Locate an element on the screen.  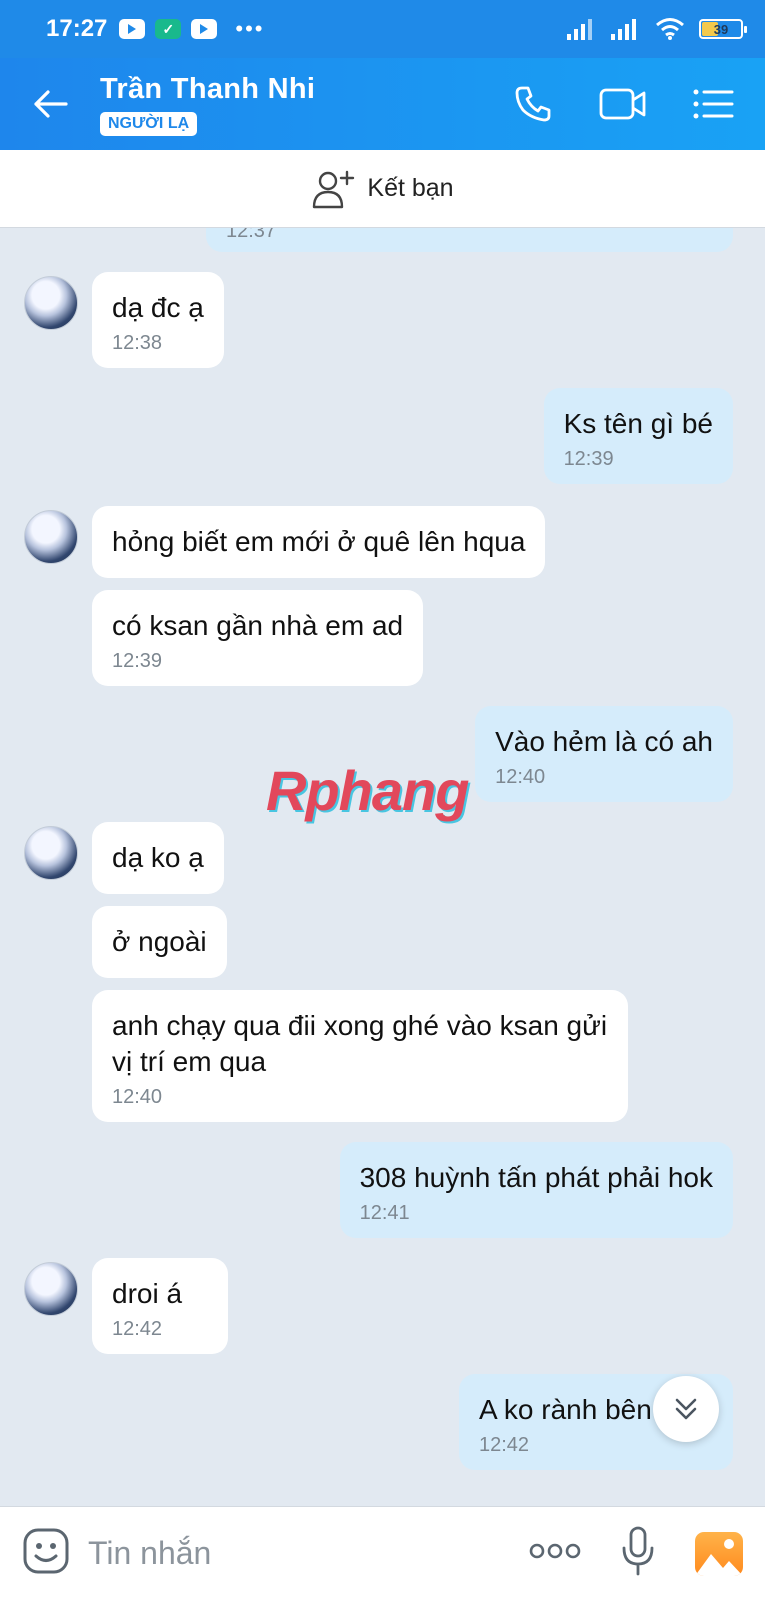
message-text: dạ ko ạ is located at coordinates (158, 857).